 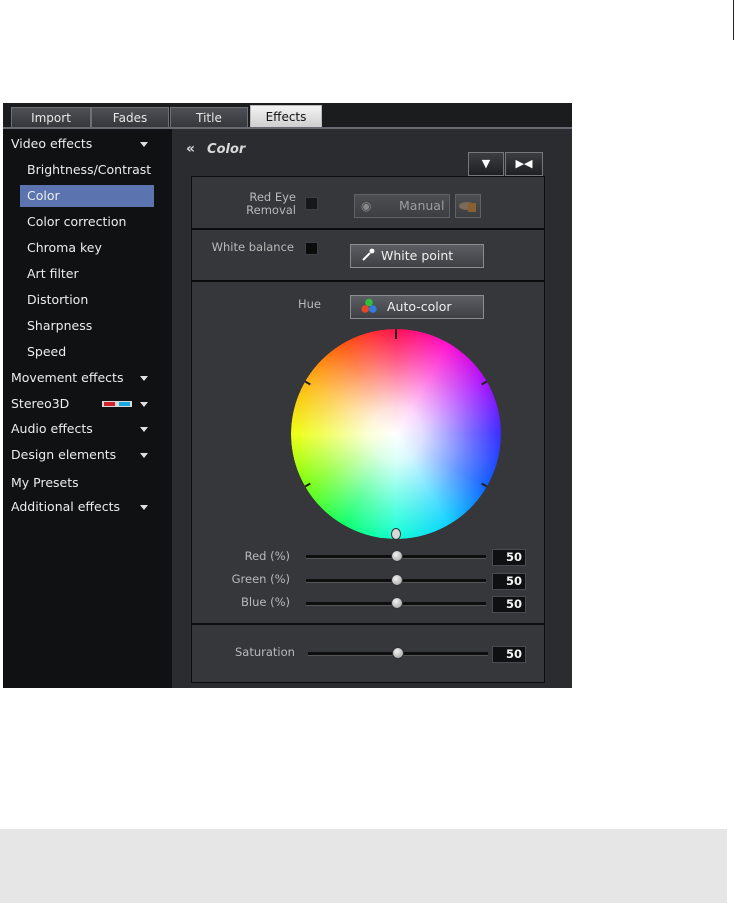 I want to click on sidebar-item-sharpness: Sharpness, so click(x=87, y=326).